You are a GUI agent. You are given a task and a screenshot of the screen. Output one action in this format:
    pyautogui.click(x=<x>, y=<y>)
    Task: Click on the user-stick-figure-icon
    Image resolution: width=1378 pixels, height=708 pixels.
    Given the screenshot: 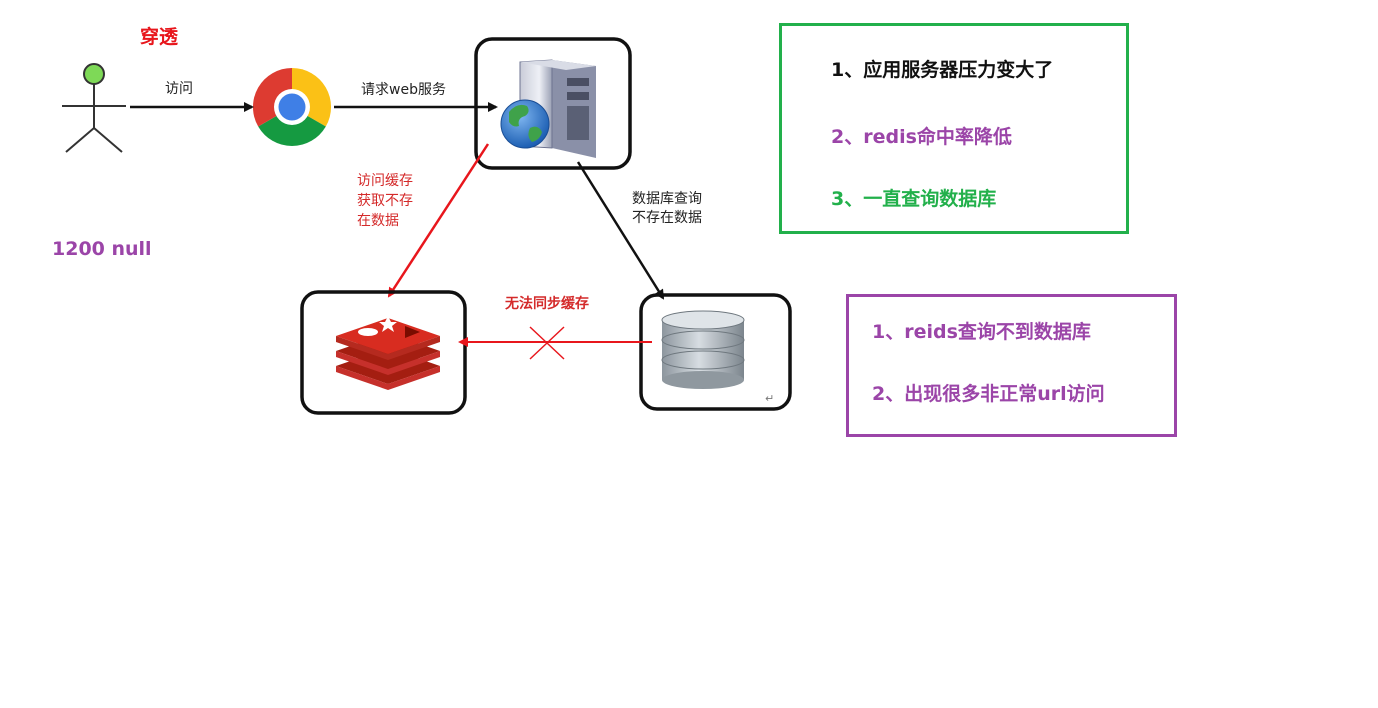 What is the action you would take?
    pyautogui.click(x=94, y=108)
    